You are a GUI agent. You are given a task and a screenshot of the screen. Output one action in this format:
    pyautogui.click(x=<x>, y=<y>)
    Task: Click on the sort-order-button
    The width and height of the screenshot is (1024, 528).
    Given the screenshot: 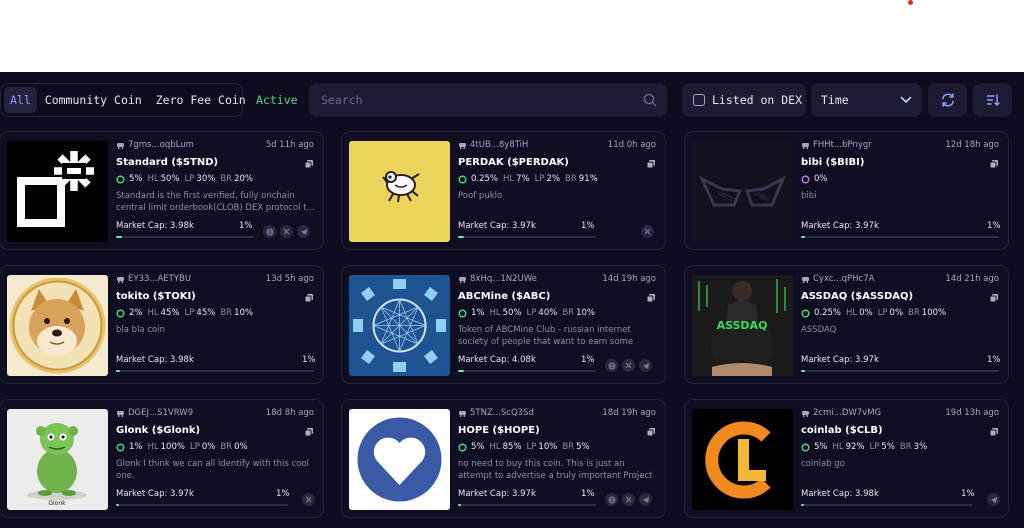 What is the action you would take?
    pyautogui.click(x=992, y=100)
    